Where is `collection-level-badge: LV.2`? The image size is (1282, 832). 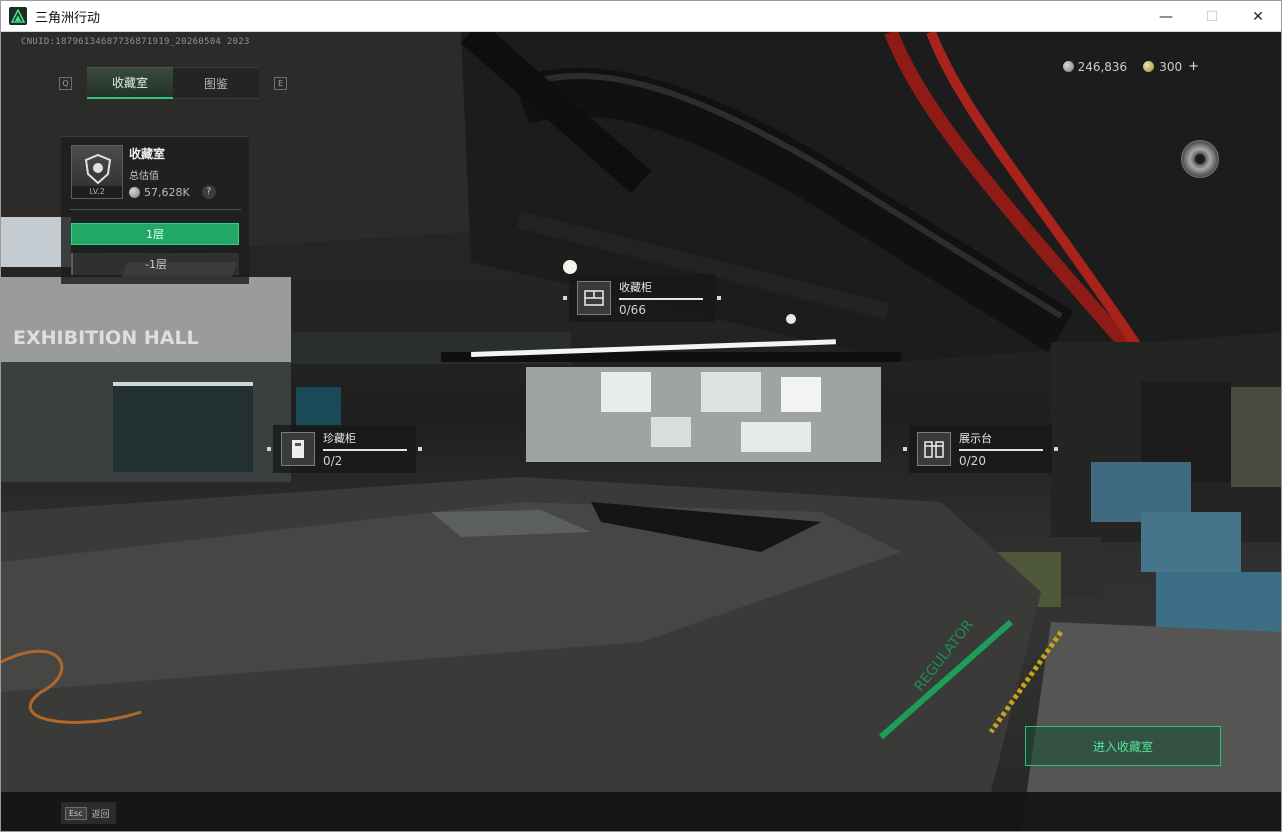 collection-level-badge: LV.2 is located at coordinates (97, 172).